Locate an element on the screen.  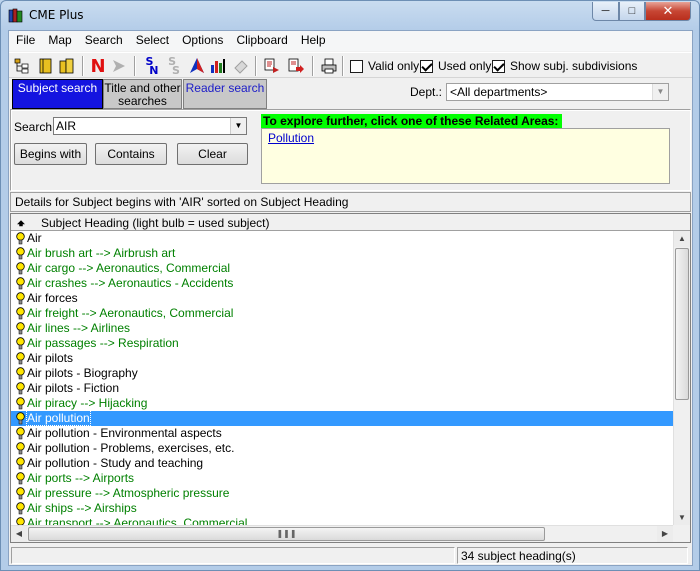
print-icon is located at coordinates (329, 66).